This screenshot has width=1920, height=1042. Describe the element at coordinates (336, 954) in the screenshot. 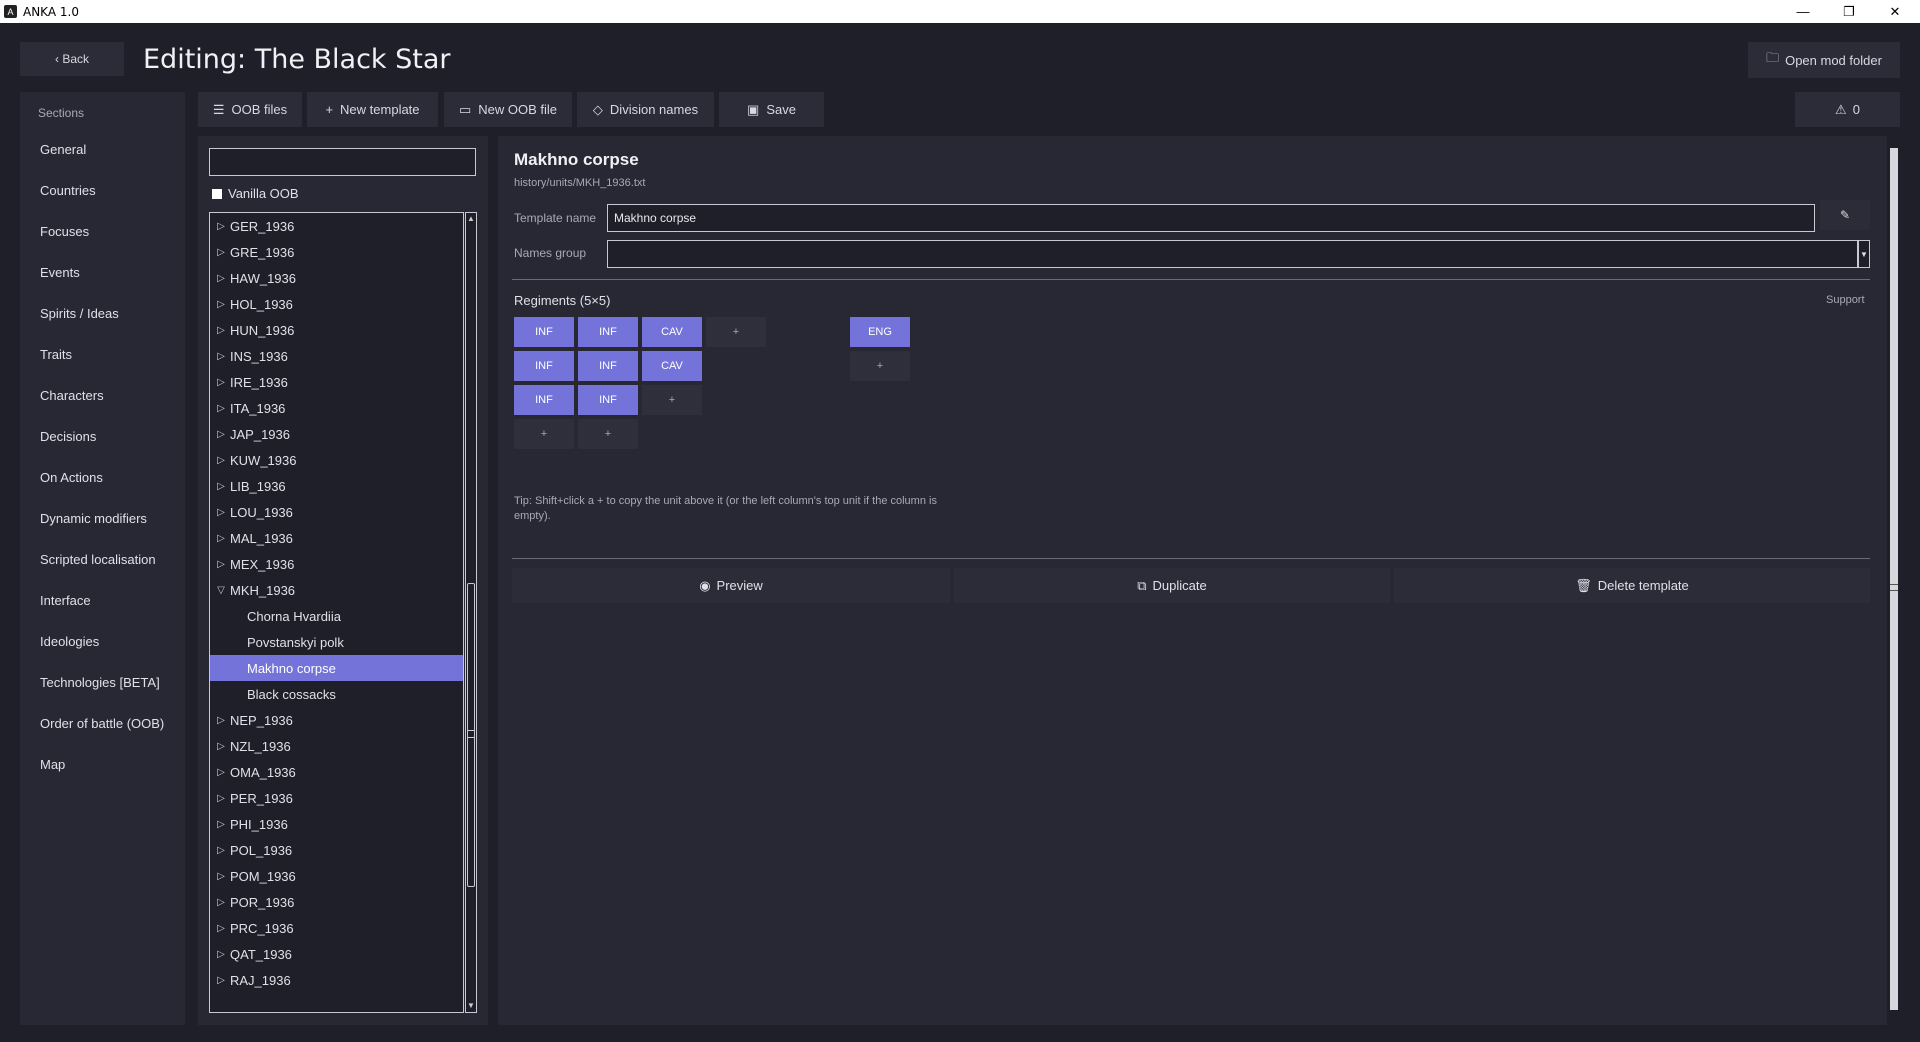

I see `tree-item: ▷ QAT_1936` at that location.